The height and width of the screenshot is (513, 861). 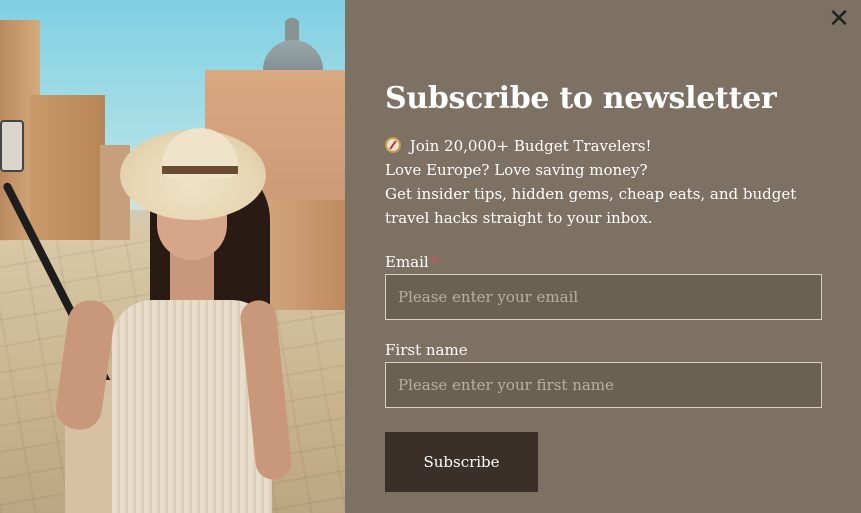 What do you see at coordinates (519, 218) in the screenshot?
I see `description-line-4: travel hacks straight to your inbox.` at bounding box center [519, 218].